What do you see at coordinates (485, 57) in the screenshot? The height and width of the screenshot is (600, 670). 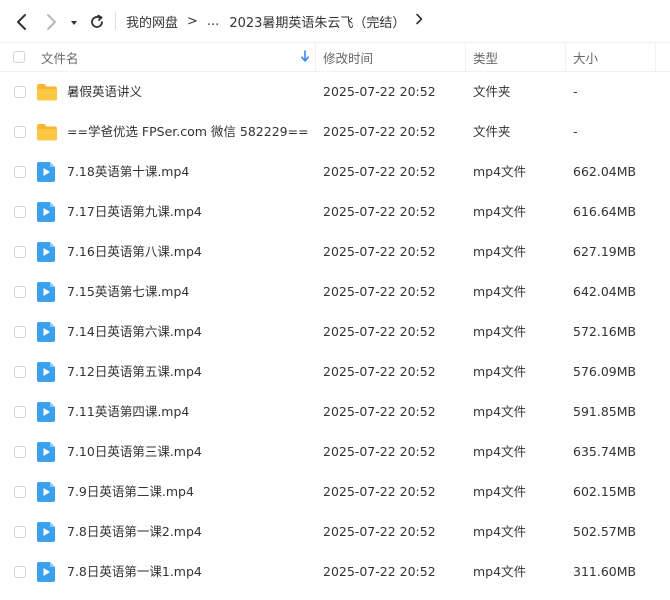 I see `column-header-type: 类型` at bounding box center [485, 57].